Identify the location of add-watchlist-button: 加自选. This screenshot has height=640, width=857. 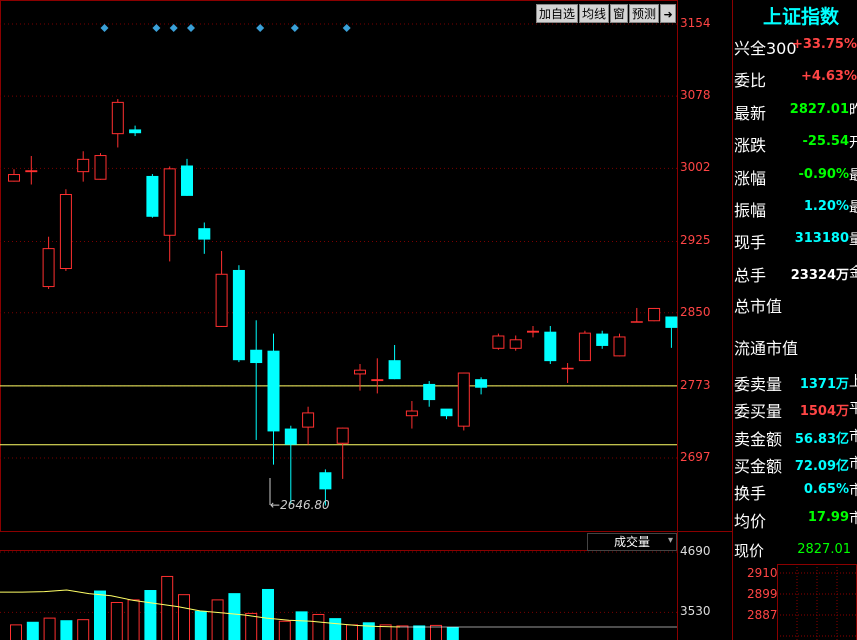
(557, 13).